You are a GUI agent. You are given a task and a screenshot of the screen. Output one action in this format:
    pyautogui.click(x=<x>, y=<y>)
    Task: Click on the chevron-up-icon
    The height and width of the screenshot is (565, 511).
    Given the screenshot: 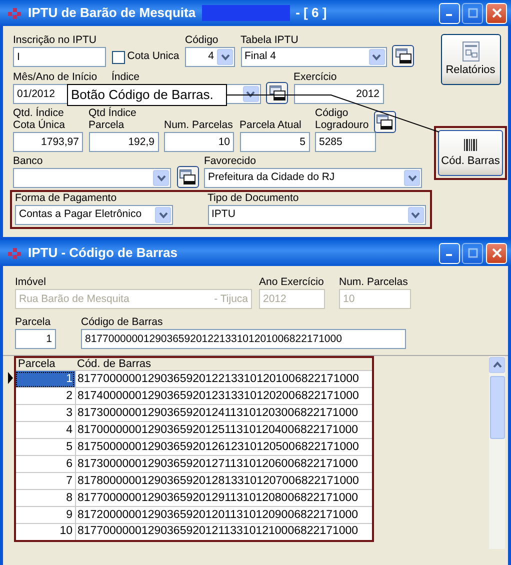 What is the action you would take?
    pyautogui.click(x=497, y=365)
    